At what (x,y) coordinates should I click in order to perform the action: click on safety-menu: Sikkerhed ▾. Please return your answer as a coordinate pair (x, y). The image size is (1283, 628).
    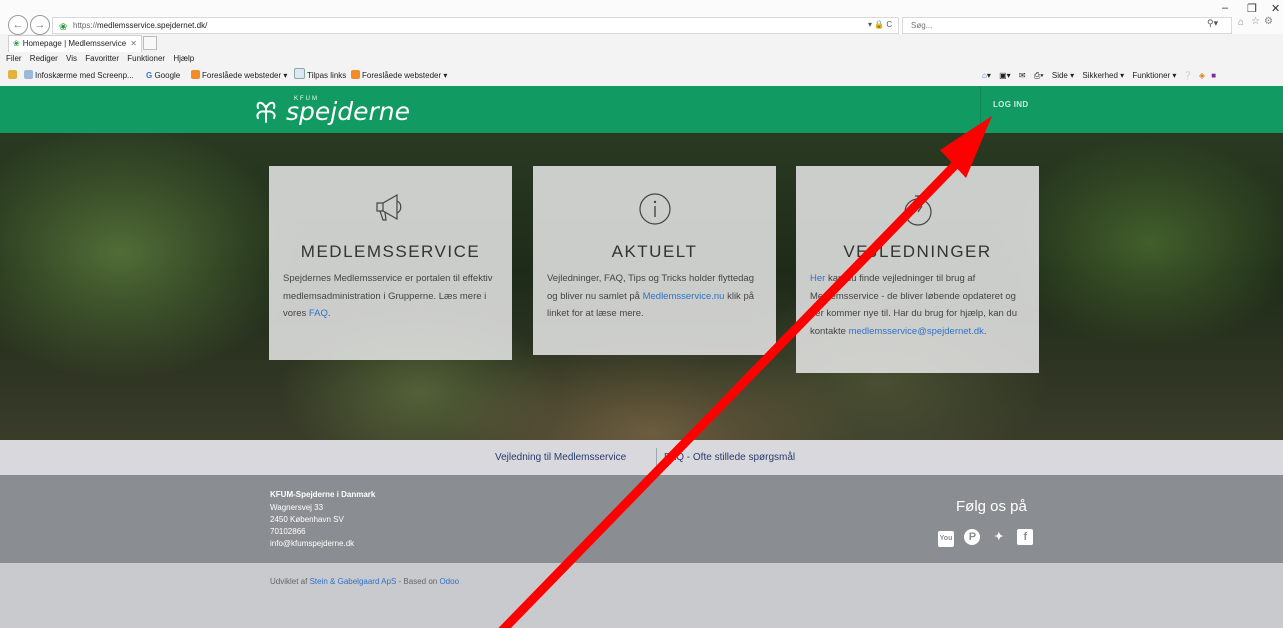
    Looking at the image, I should click on (1103, 75).